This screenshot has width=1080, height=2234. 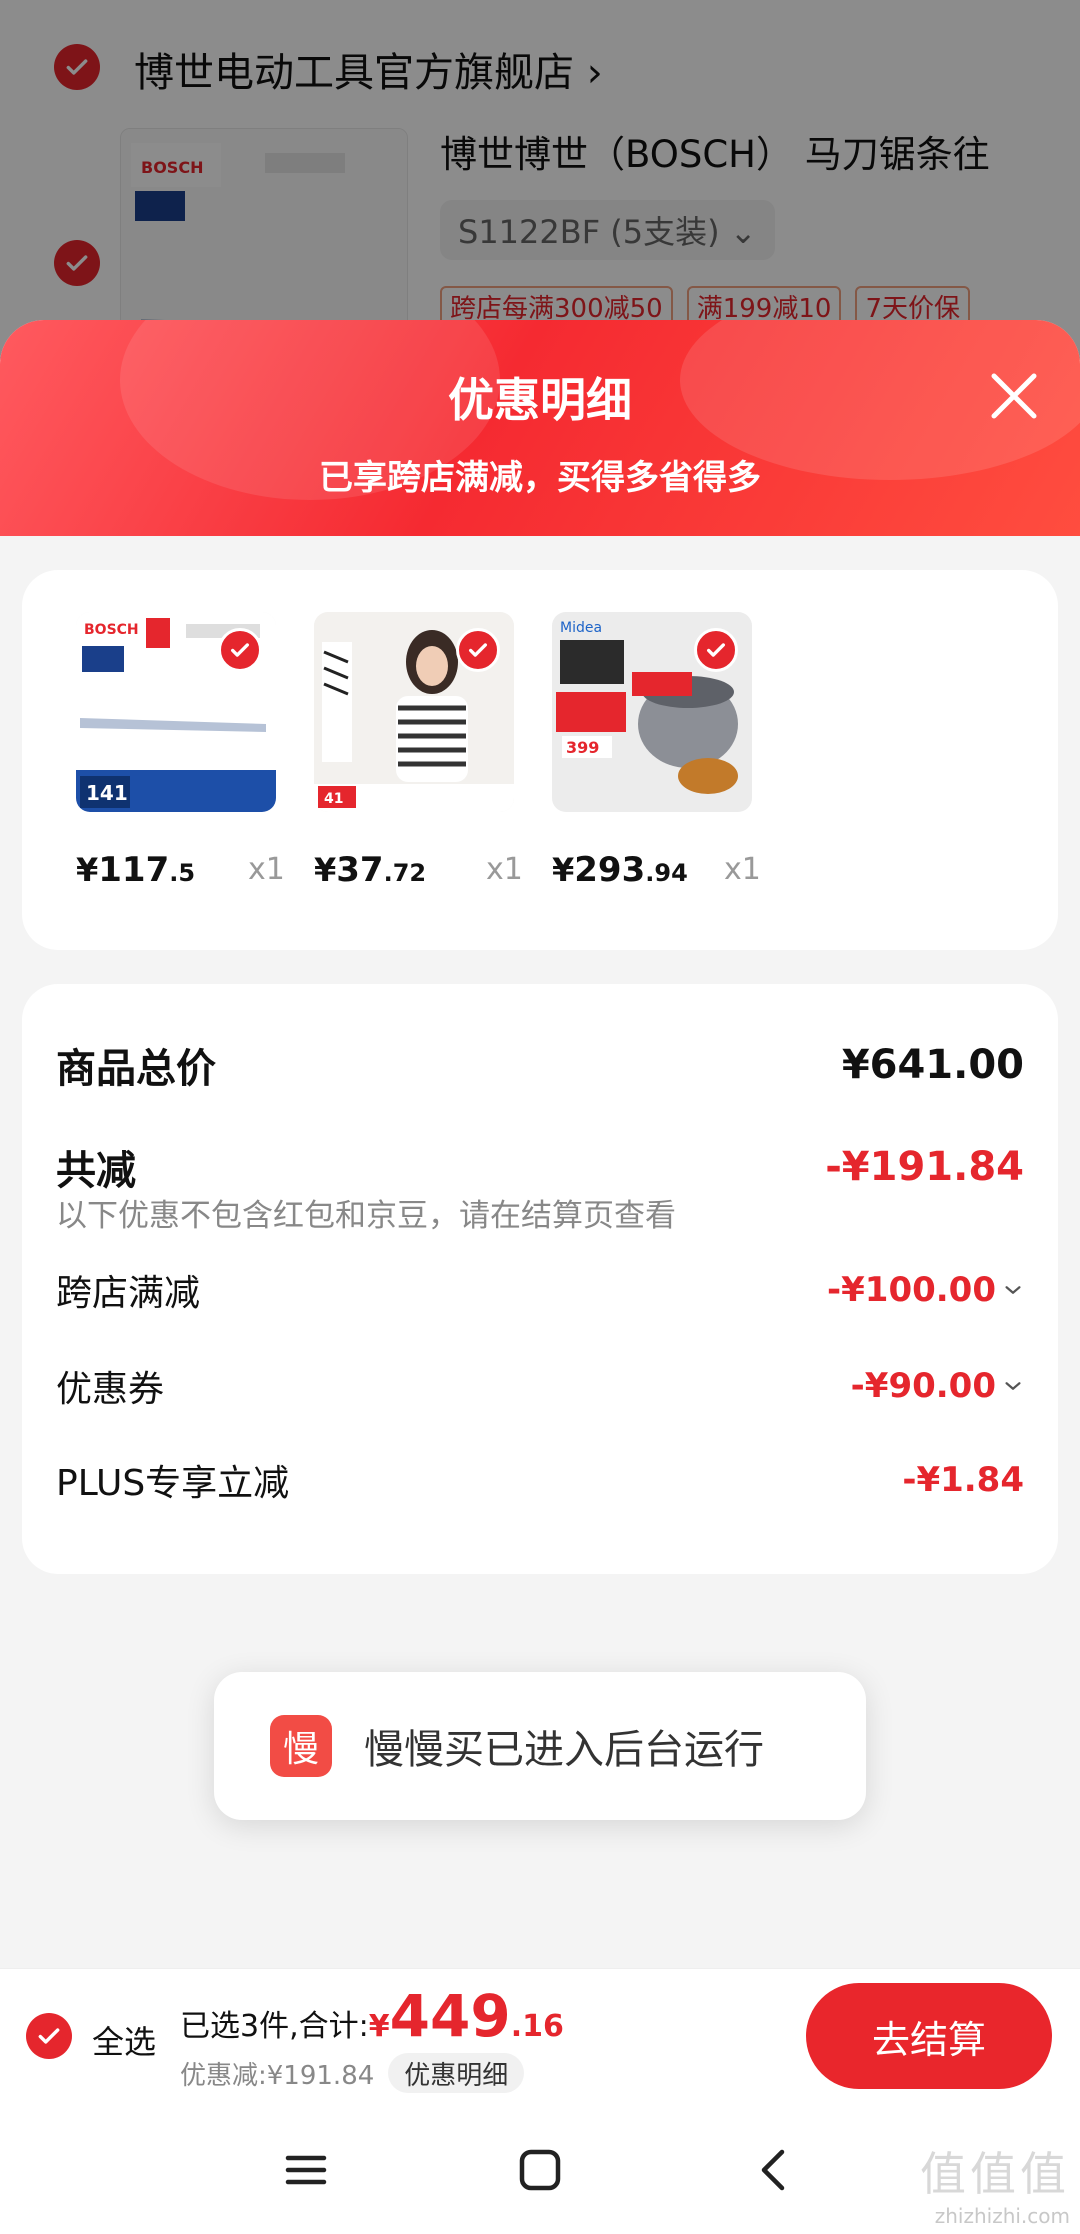 I want to click on product-item: BOSCH 141 ¥117.5 x1, so click(x=186, y=751).